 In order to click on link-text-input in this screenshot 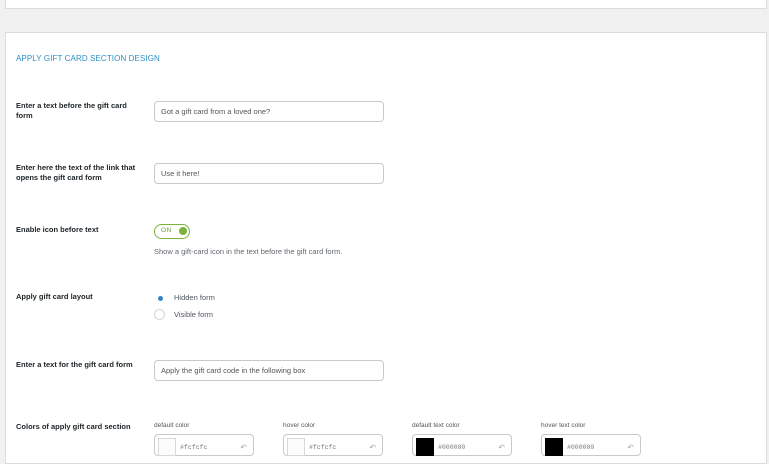, I will do `click(269, 173)`.